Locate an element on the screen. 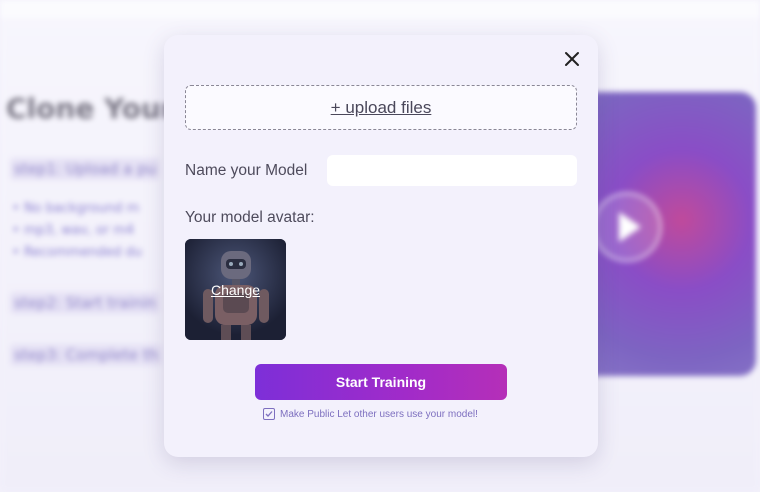 This screenshot has width=760, height=492. checkmark-icon is located at coordinates (269, 414).